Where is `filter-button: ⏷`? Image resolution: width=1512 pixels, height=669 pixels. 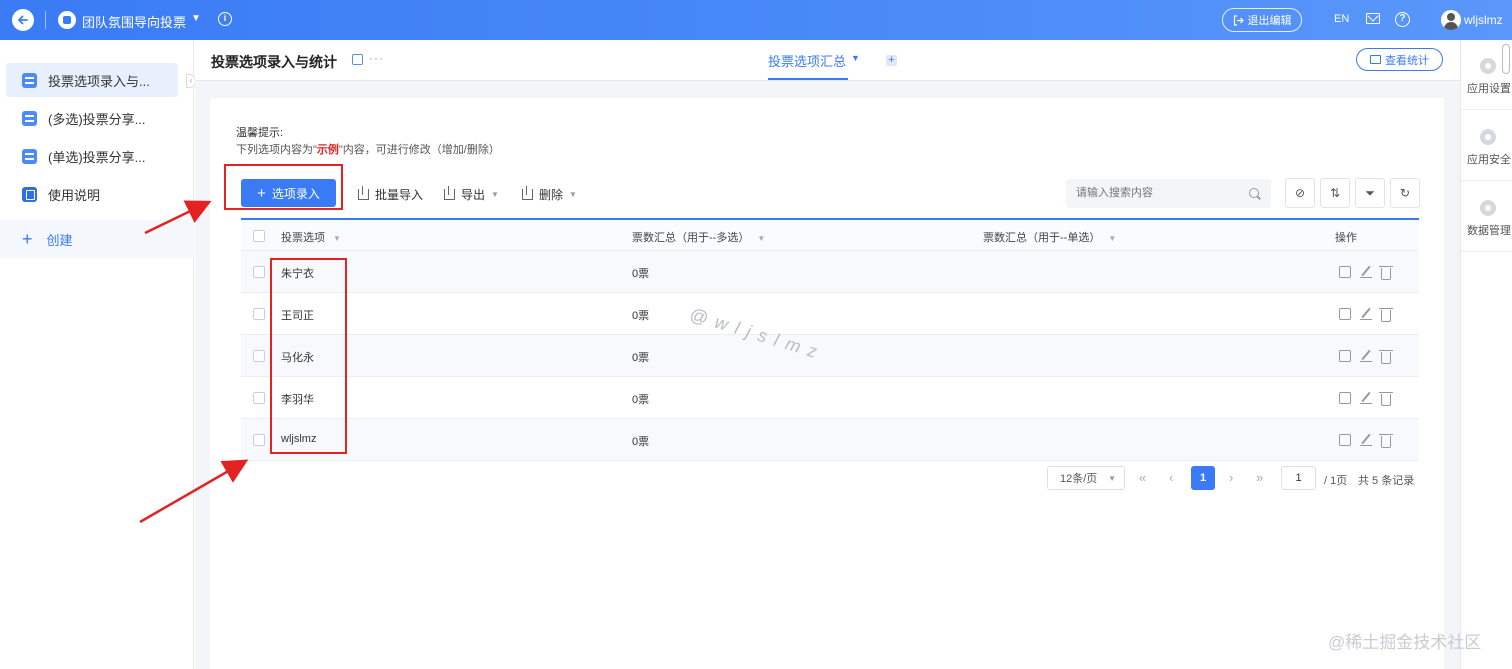
filter-button: ⏷ is located at coordinates (1370, 193).